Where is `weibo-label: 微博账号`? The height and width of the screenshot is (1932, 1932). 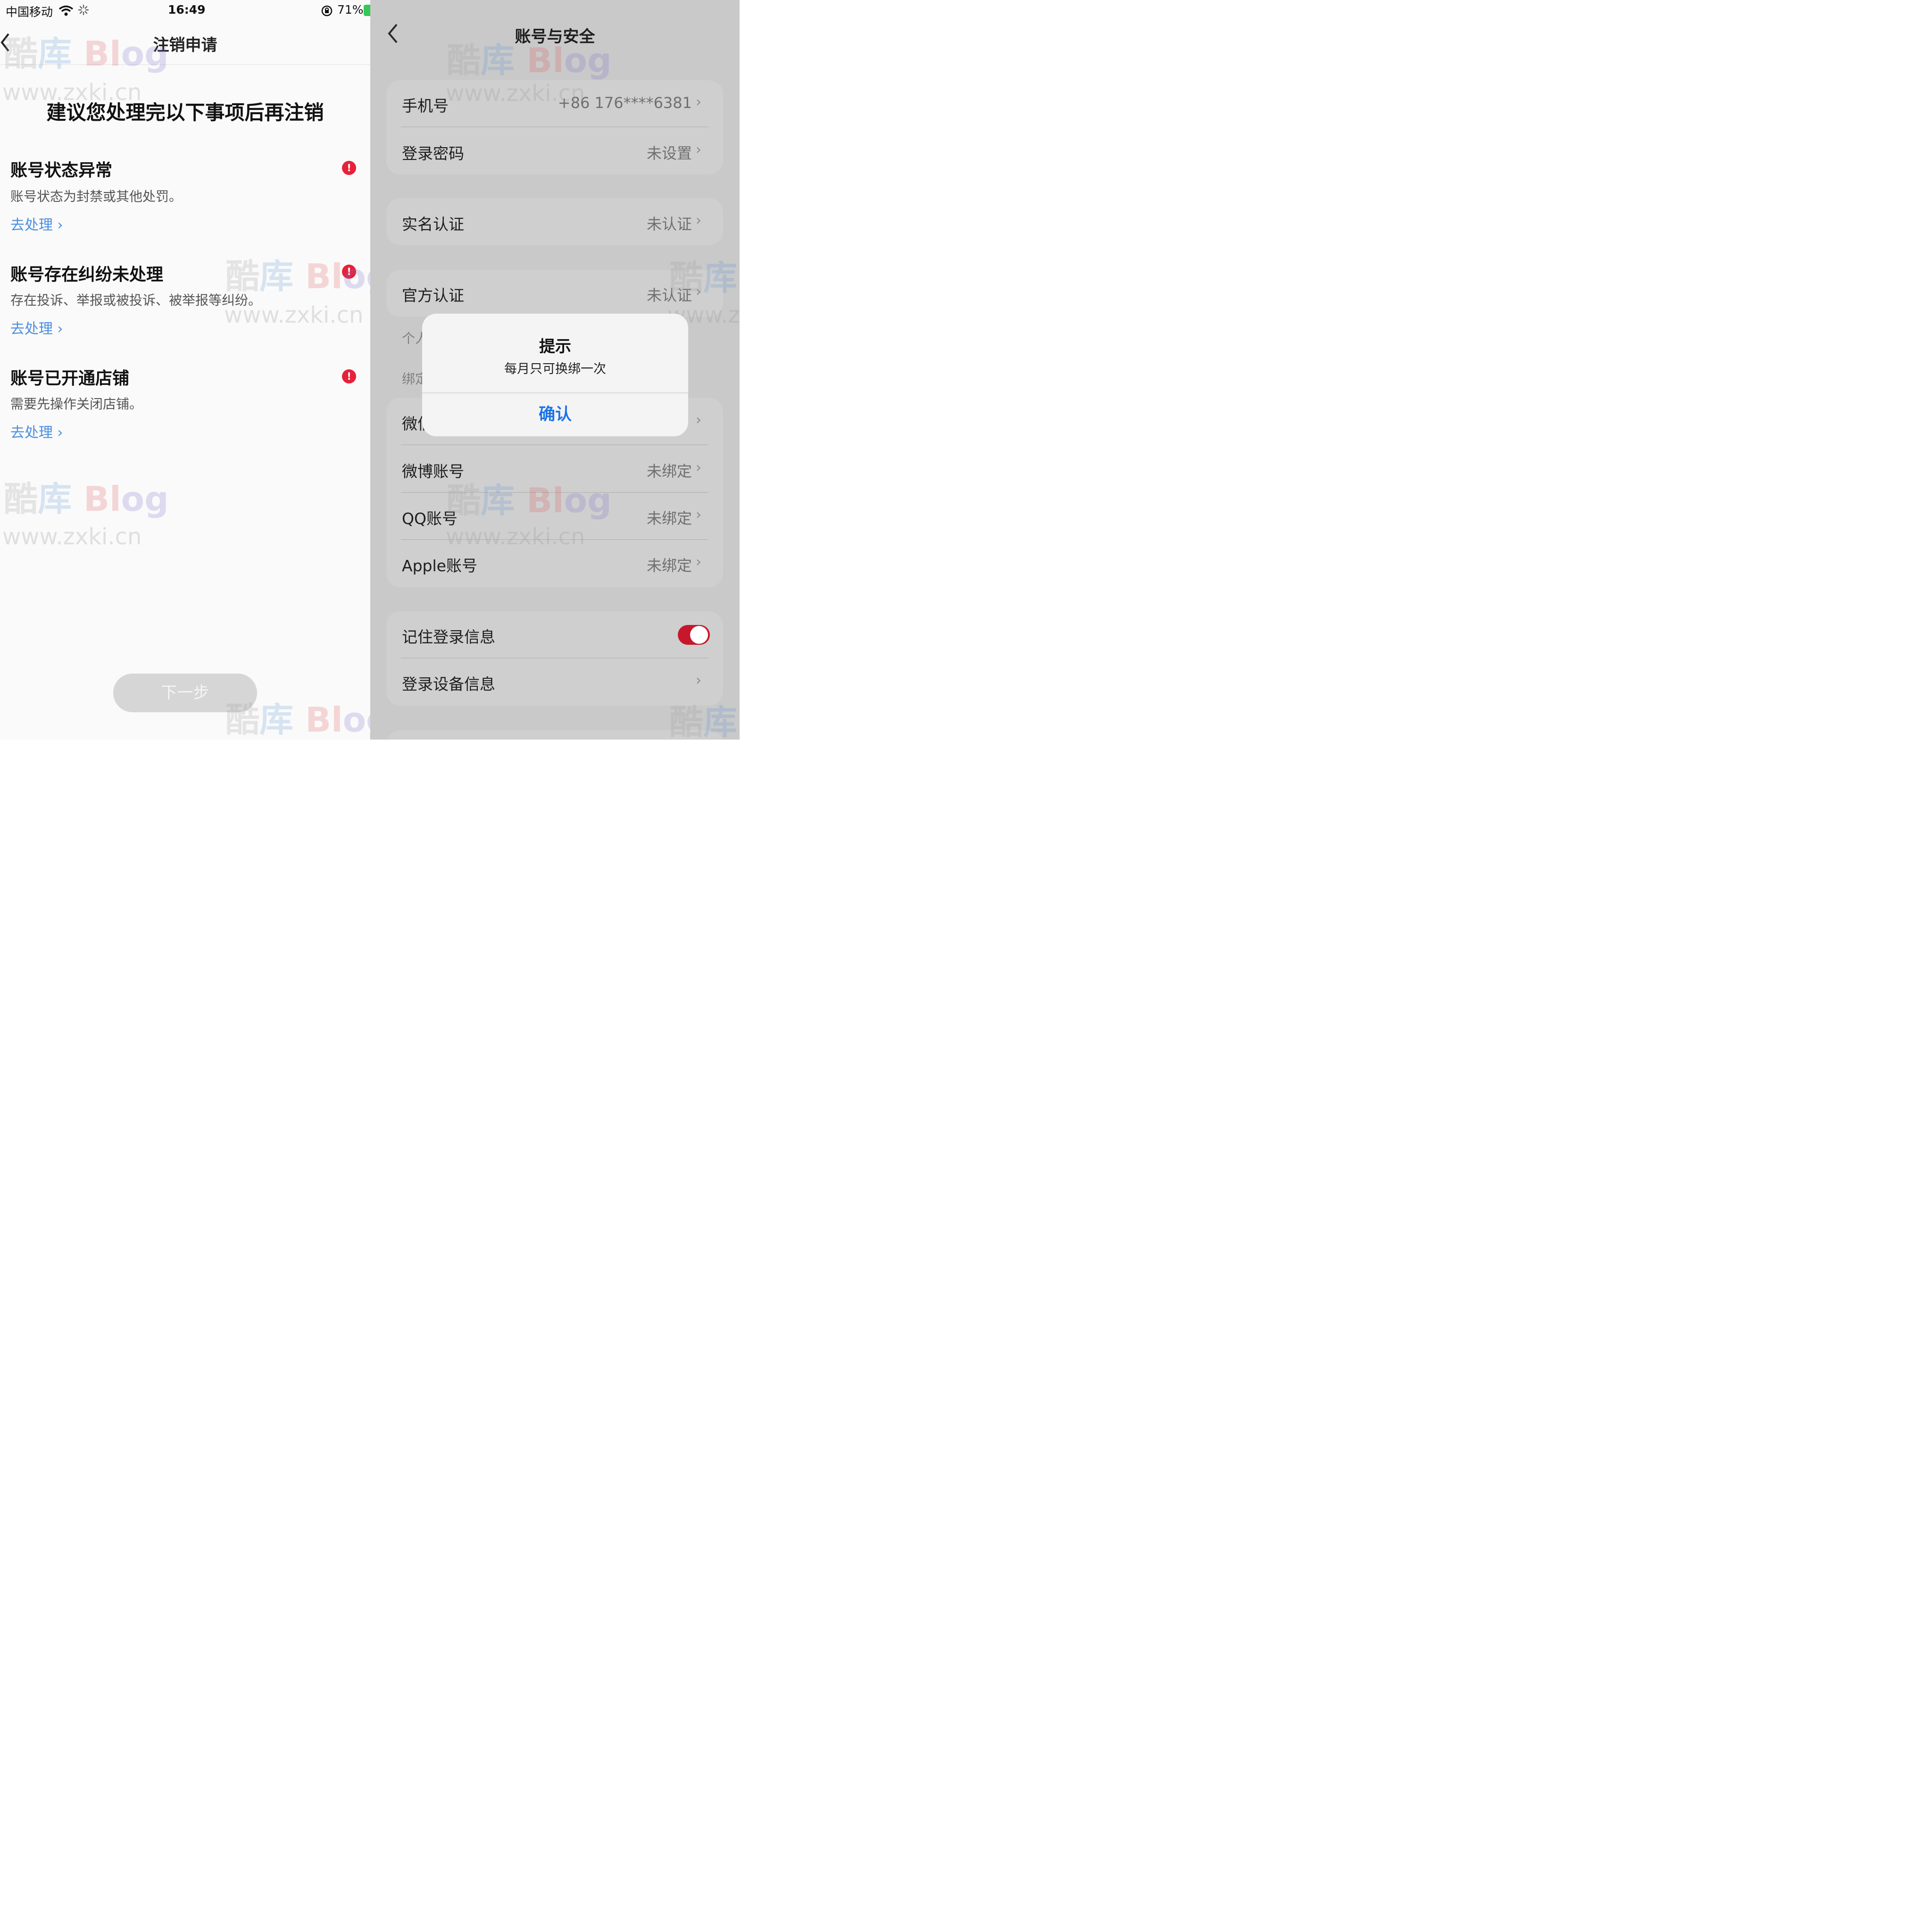 weibo-label: 微博账号 is located at coordinates (433, 472).